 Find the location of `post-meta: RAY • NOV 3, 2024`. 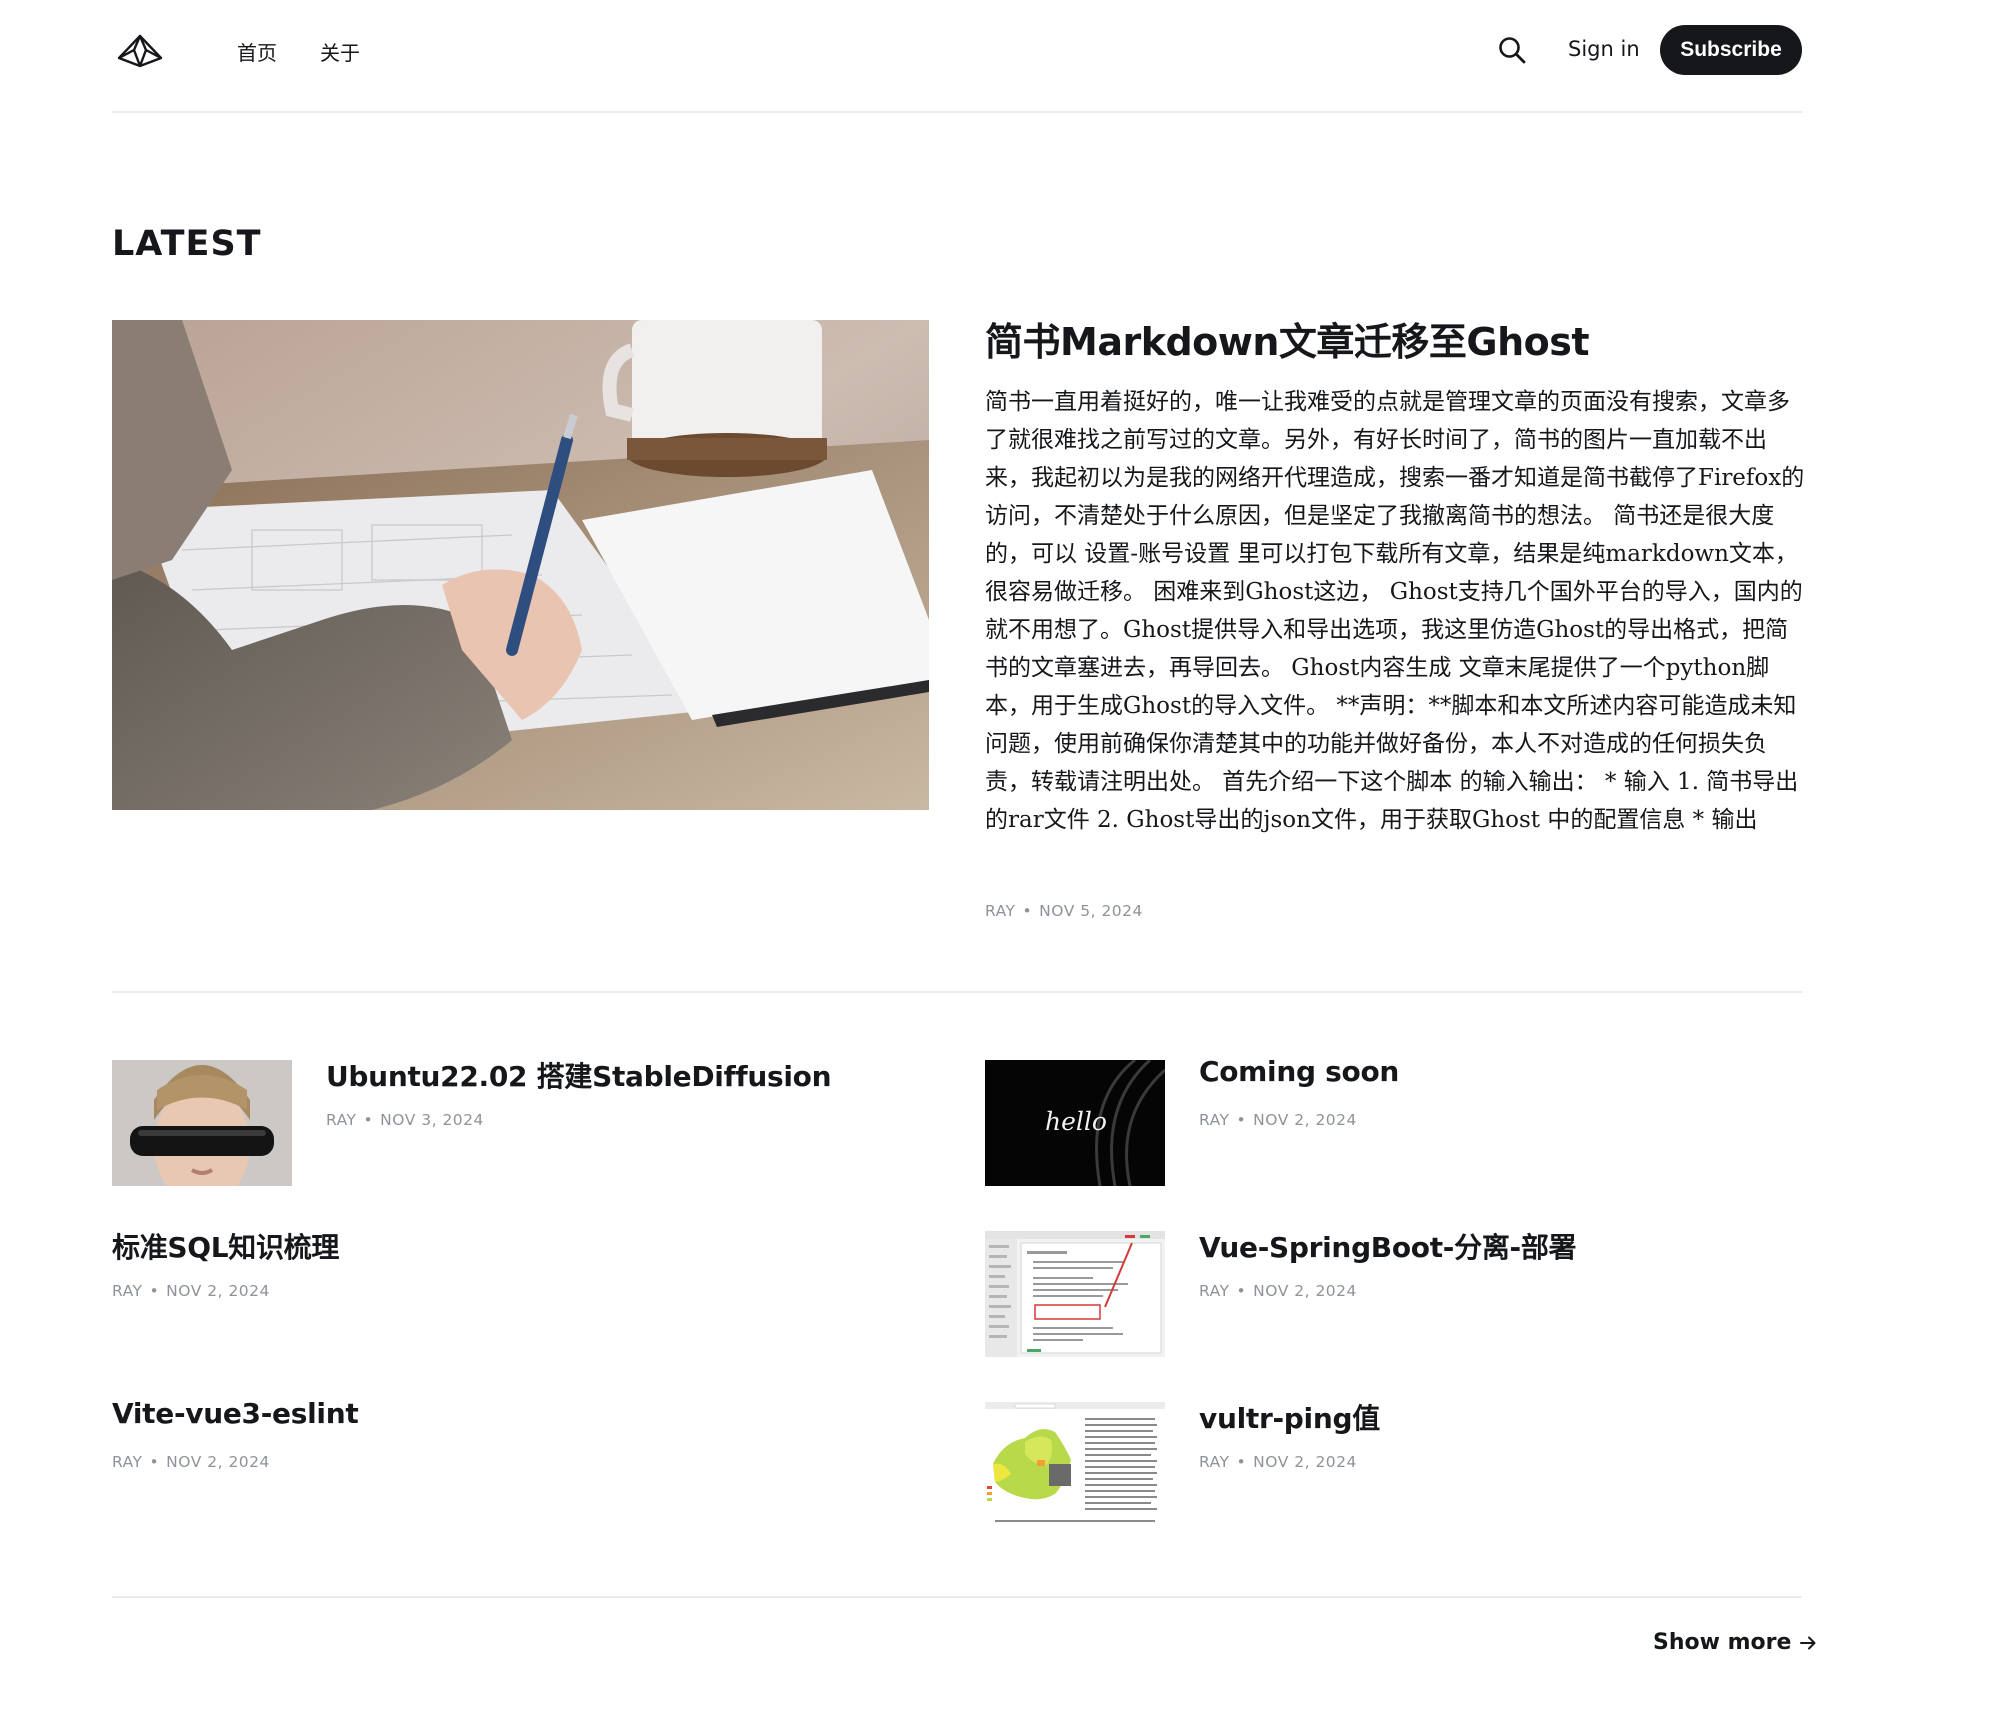

post-meta: RAY • NOV 3, 2024 is located at coordinates (405, 1120).